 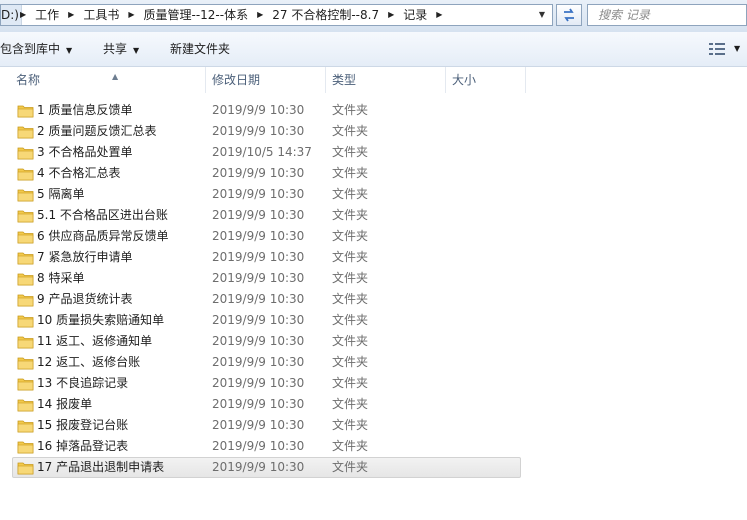 I want to click on list-item: 14 报废单 2019/9/9 10:30 文件夹, so click(x=266, y=404).